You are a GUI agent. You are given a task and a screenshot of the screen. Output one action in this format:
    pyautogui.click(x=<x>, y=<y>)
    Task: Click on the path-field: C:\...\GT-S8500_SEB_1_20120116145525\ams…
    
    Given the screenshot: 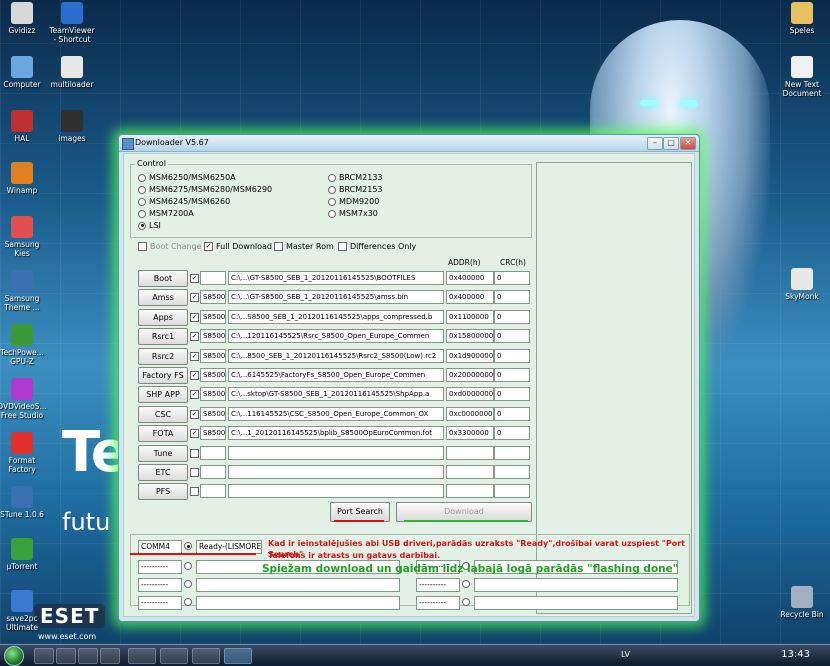 What is the action you would take?
    pyautogui.click(x=336, y=297)
    